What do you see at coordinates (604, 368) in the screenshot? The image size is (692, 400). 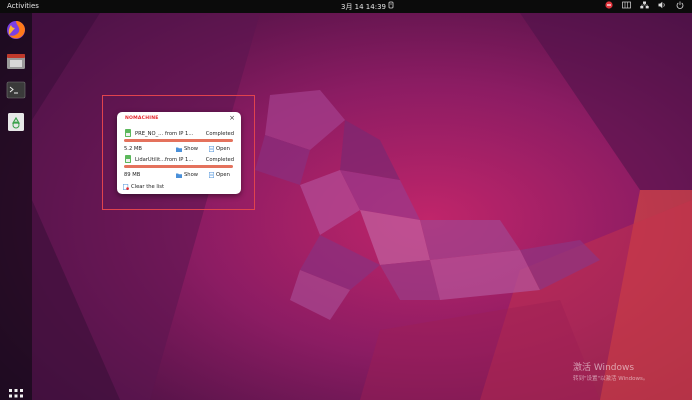 I see `watermark-title: 激活 Windows` at bounding box center [604, 368].